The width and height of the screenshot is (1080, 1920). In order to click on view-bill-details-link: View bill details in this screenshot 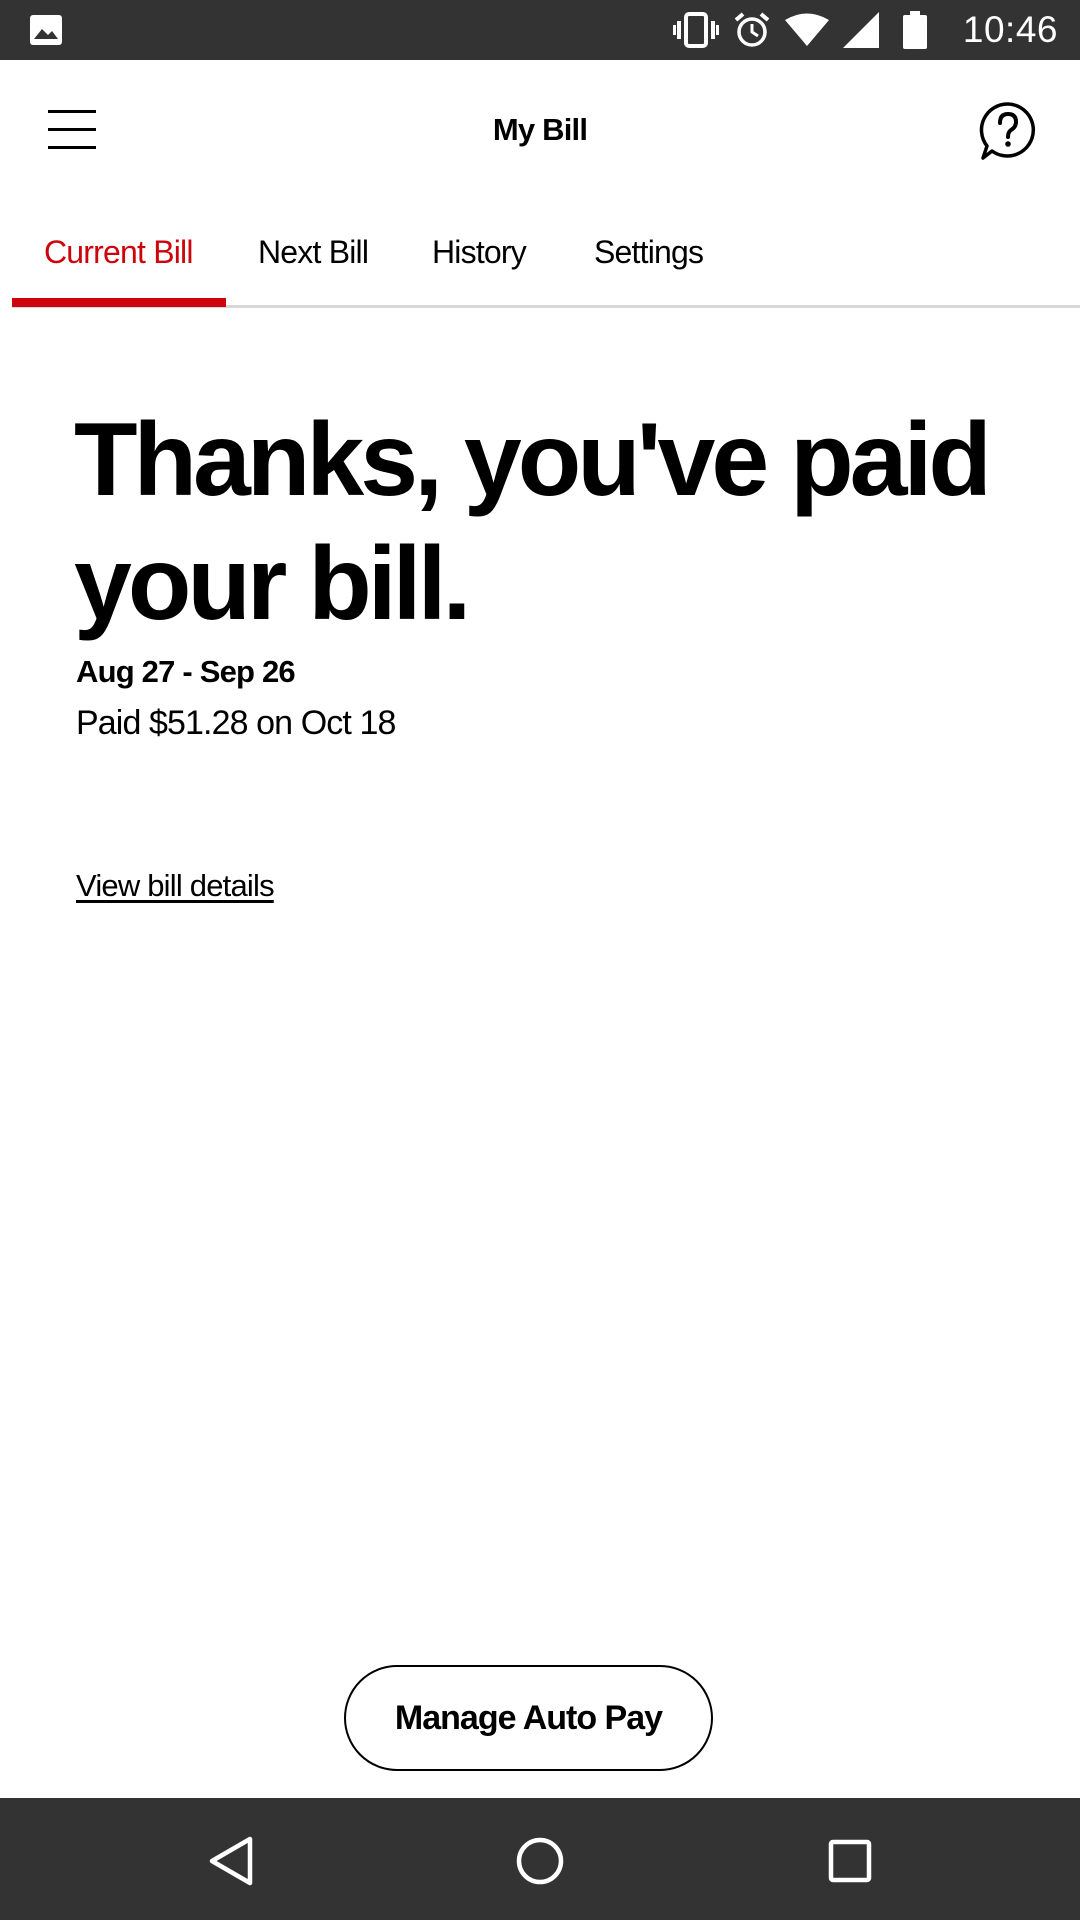, I will do `click(175, 886)`.